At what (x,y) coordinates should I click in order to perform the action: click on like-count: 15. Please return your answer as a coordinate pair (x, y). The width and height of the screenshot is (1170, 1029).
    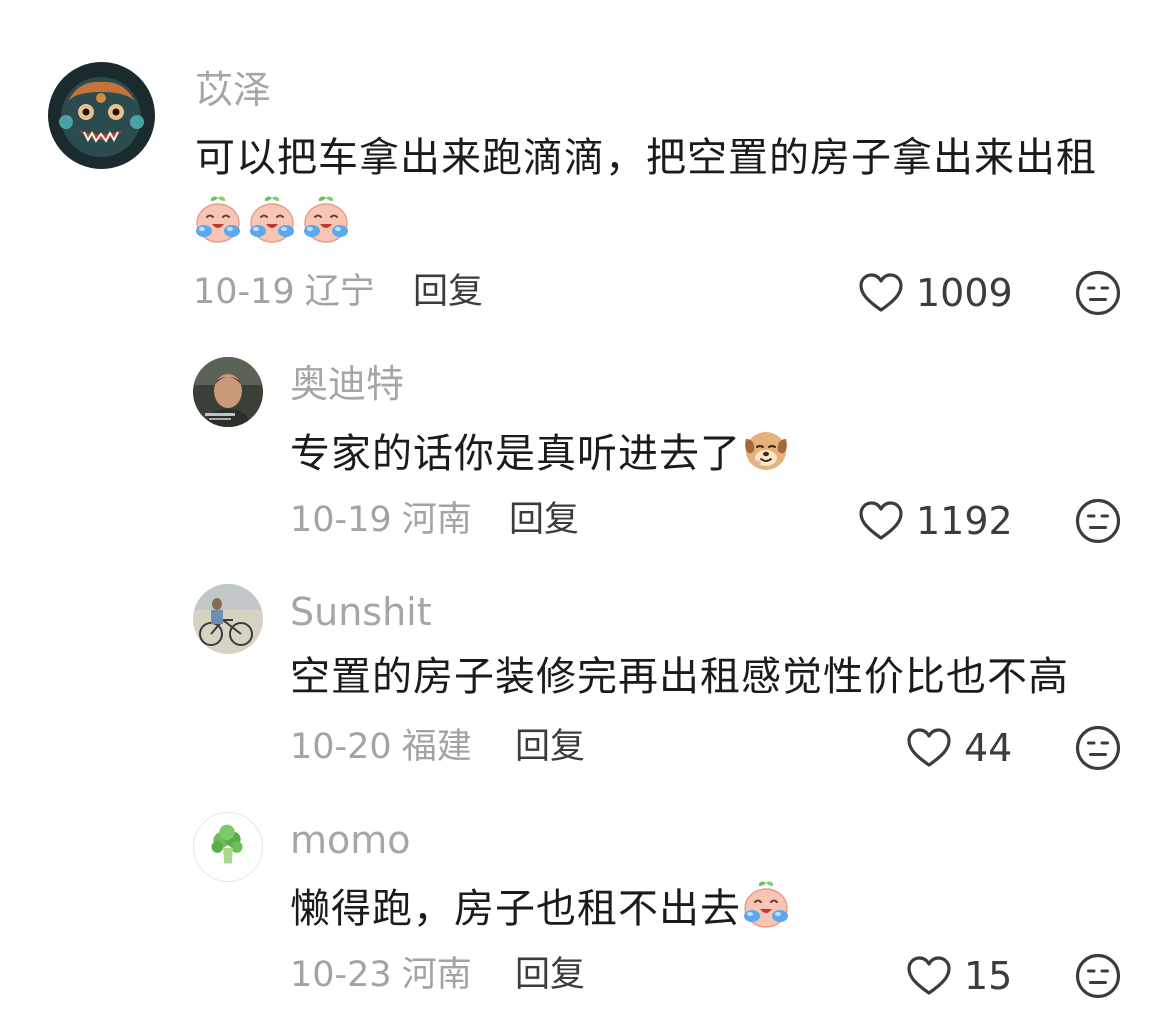
    Looking at the image, I should click on (988, 976).